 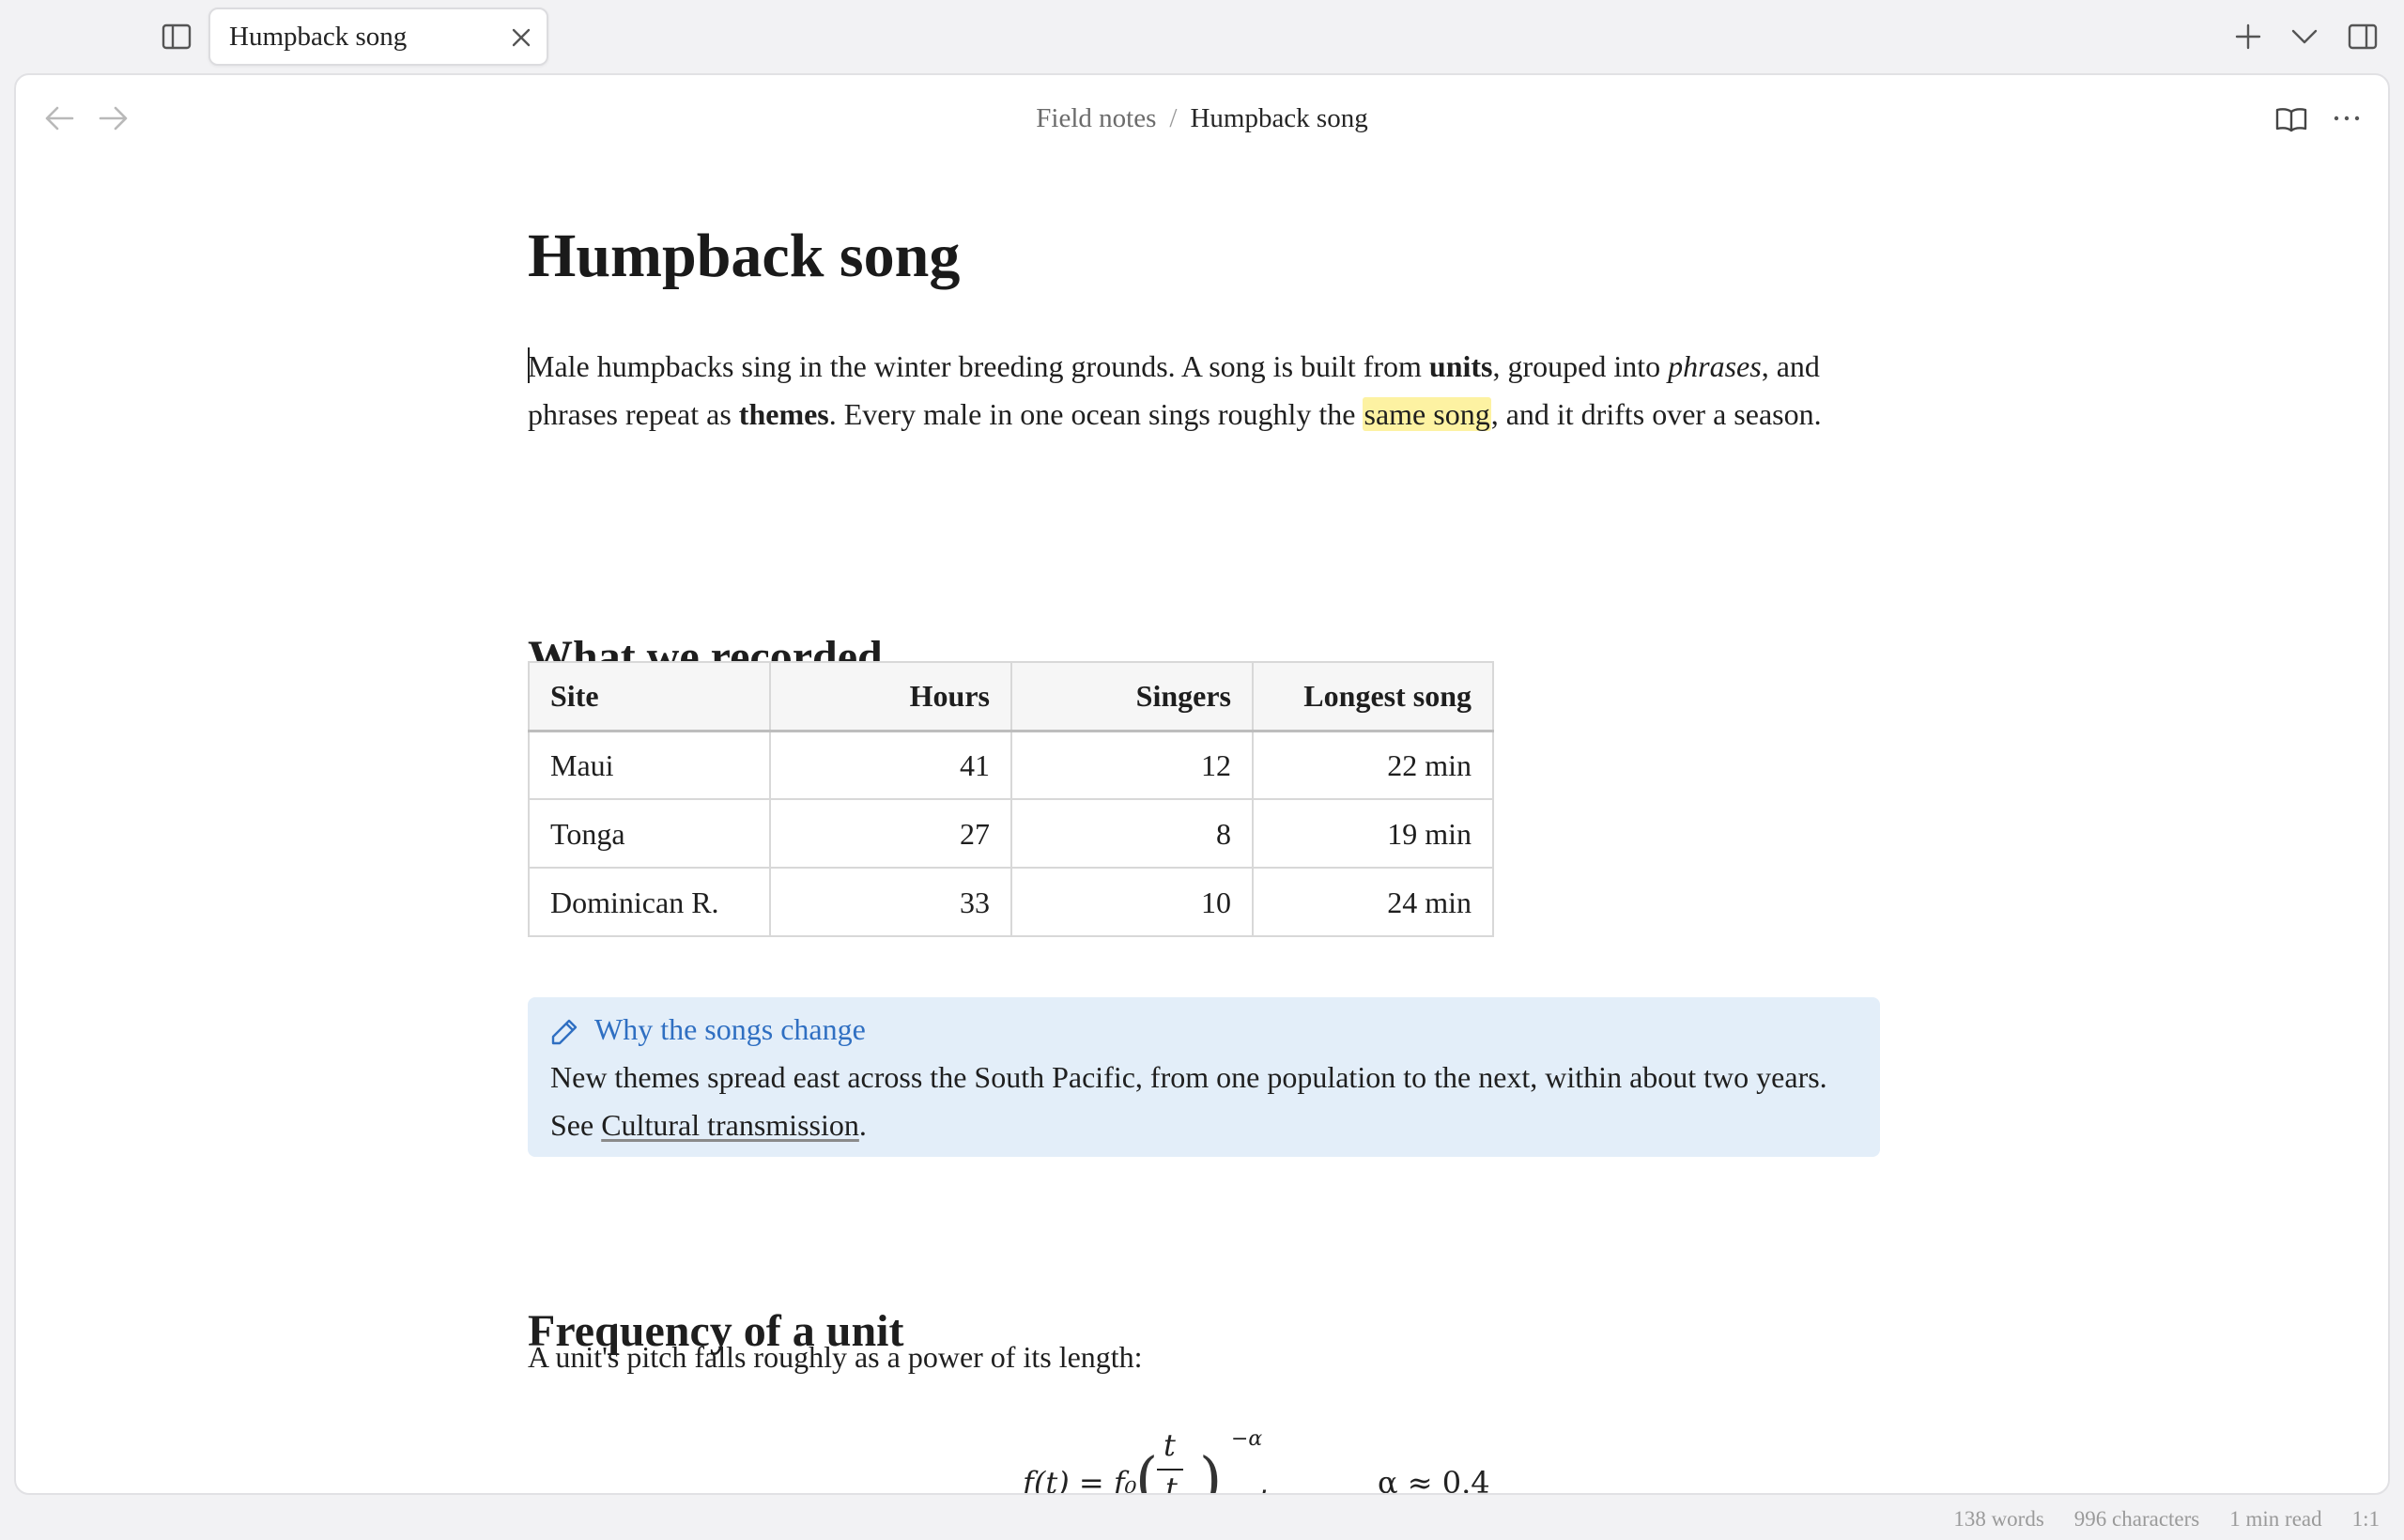 I want to click on callout-text-end: ., so click(x=862, y=1125).